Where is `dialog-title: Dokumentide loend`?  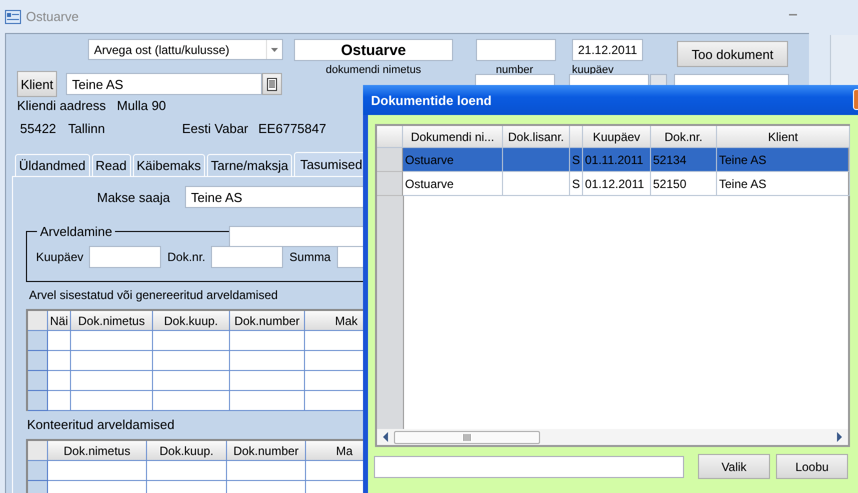
dialog-title: Dokumentide loend is located at coordinates (431, 100).